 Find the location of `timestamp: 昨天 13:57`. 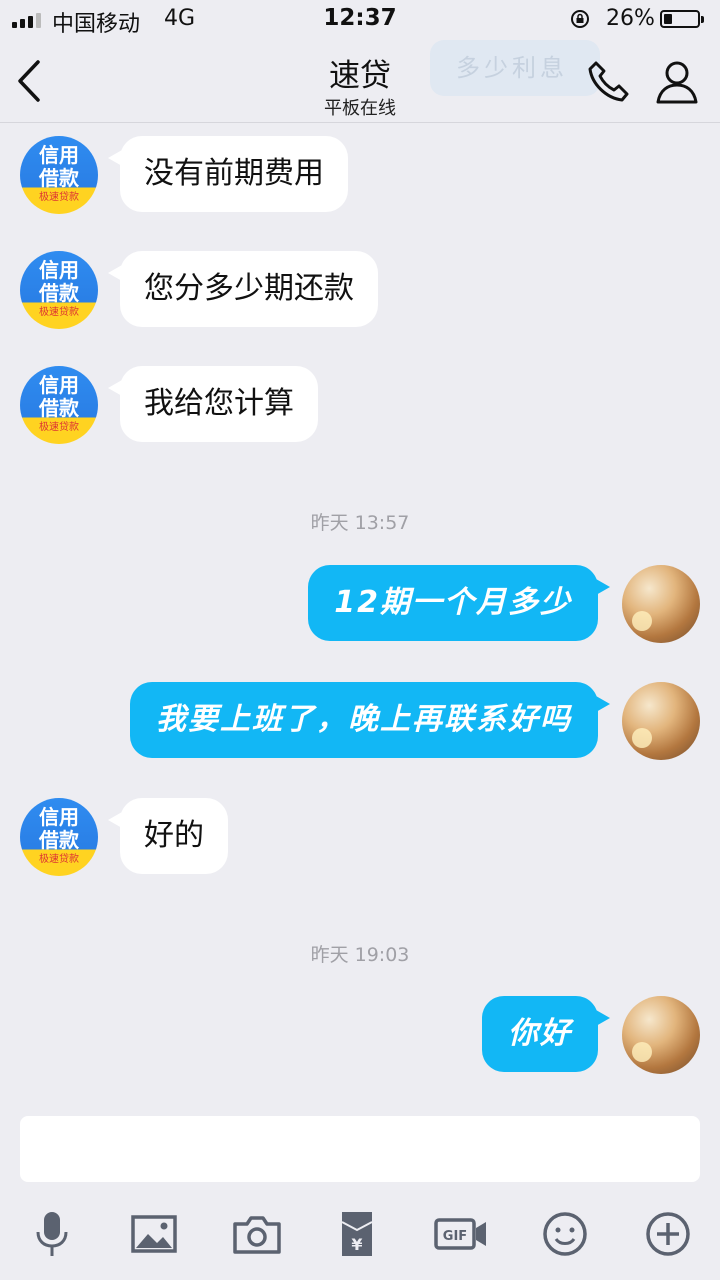

timestamp: 昨天 13:57 is located at coordinates (360, 523).